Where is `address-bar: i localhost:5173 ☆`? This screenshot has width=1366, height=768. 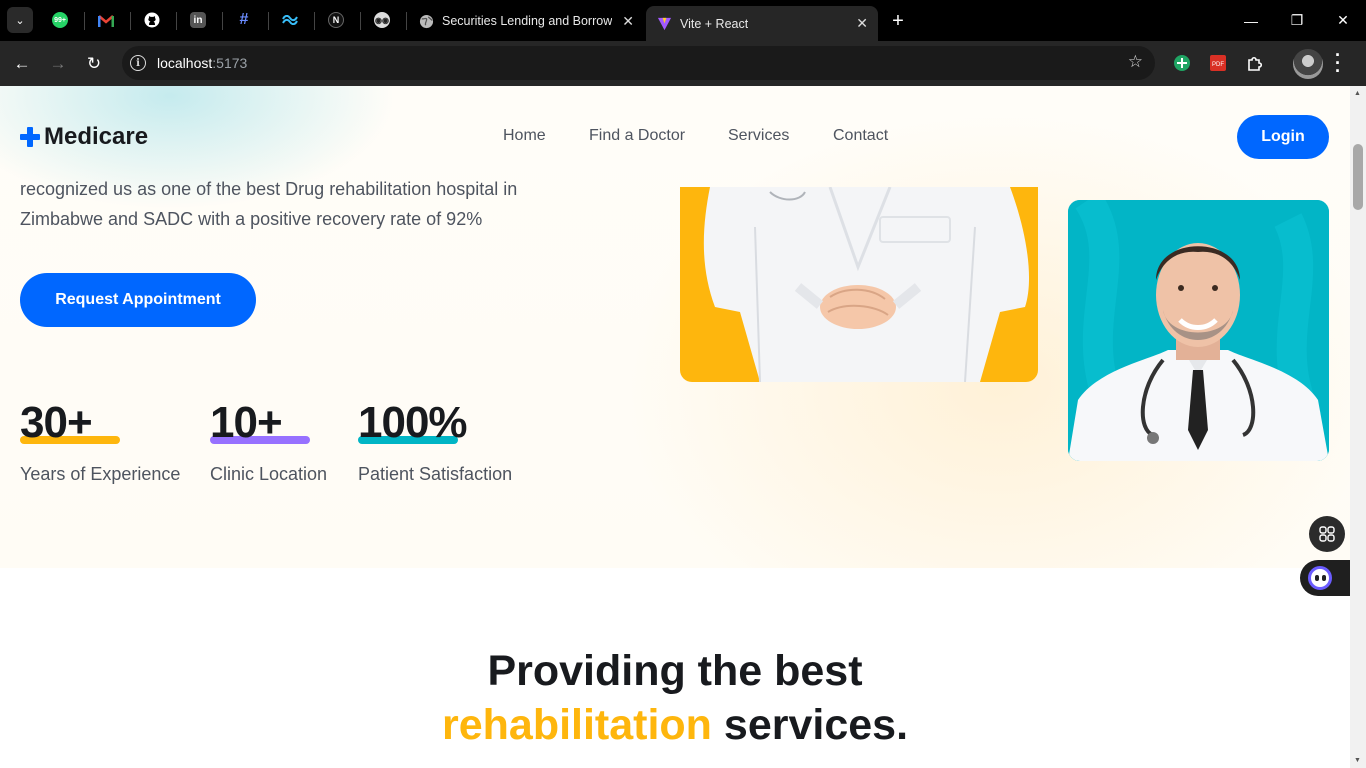
address-bar: i localhost:5173 ☆ is located at coordinates (638, 63).